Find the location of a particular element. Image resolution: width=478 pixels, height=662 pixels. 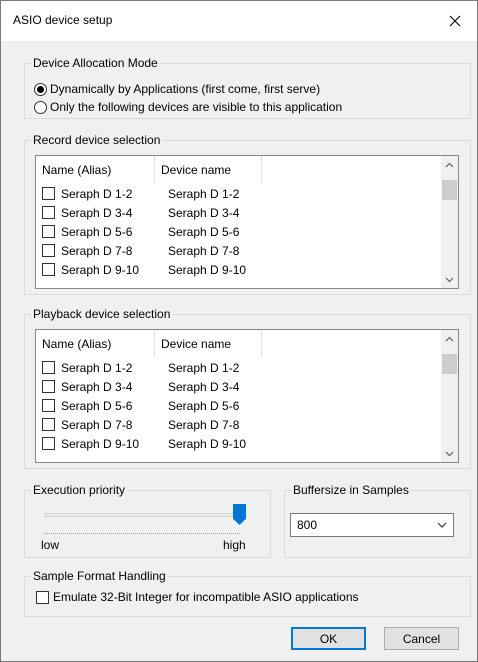

ok-button: OK is located at coordinates (328, 638).